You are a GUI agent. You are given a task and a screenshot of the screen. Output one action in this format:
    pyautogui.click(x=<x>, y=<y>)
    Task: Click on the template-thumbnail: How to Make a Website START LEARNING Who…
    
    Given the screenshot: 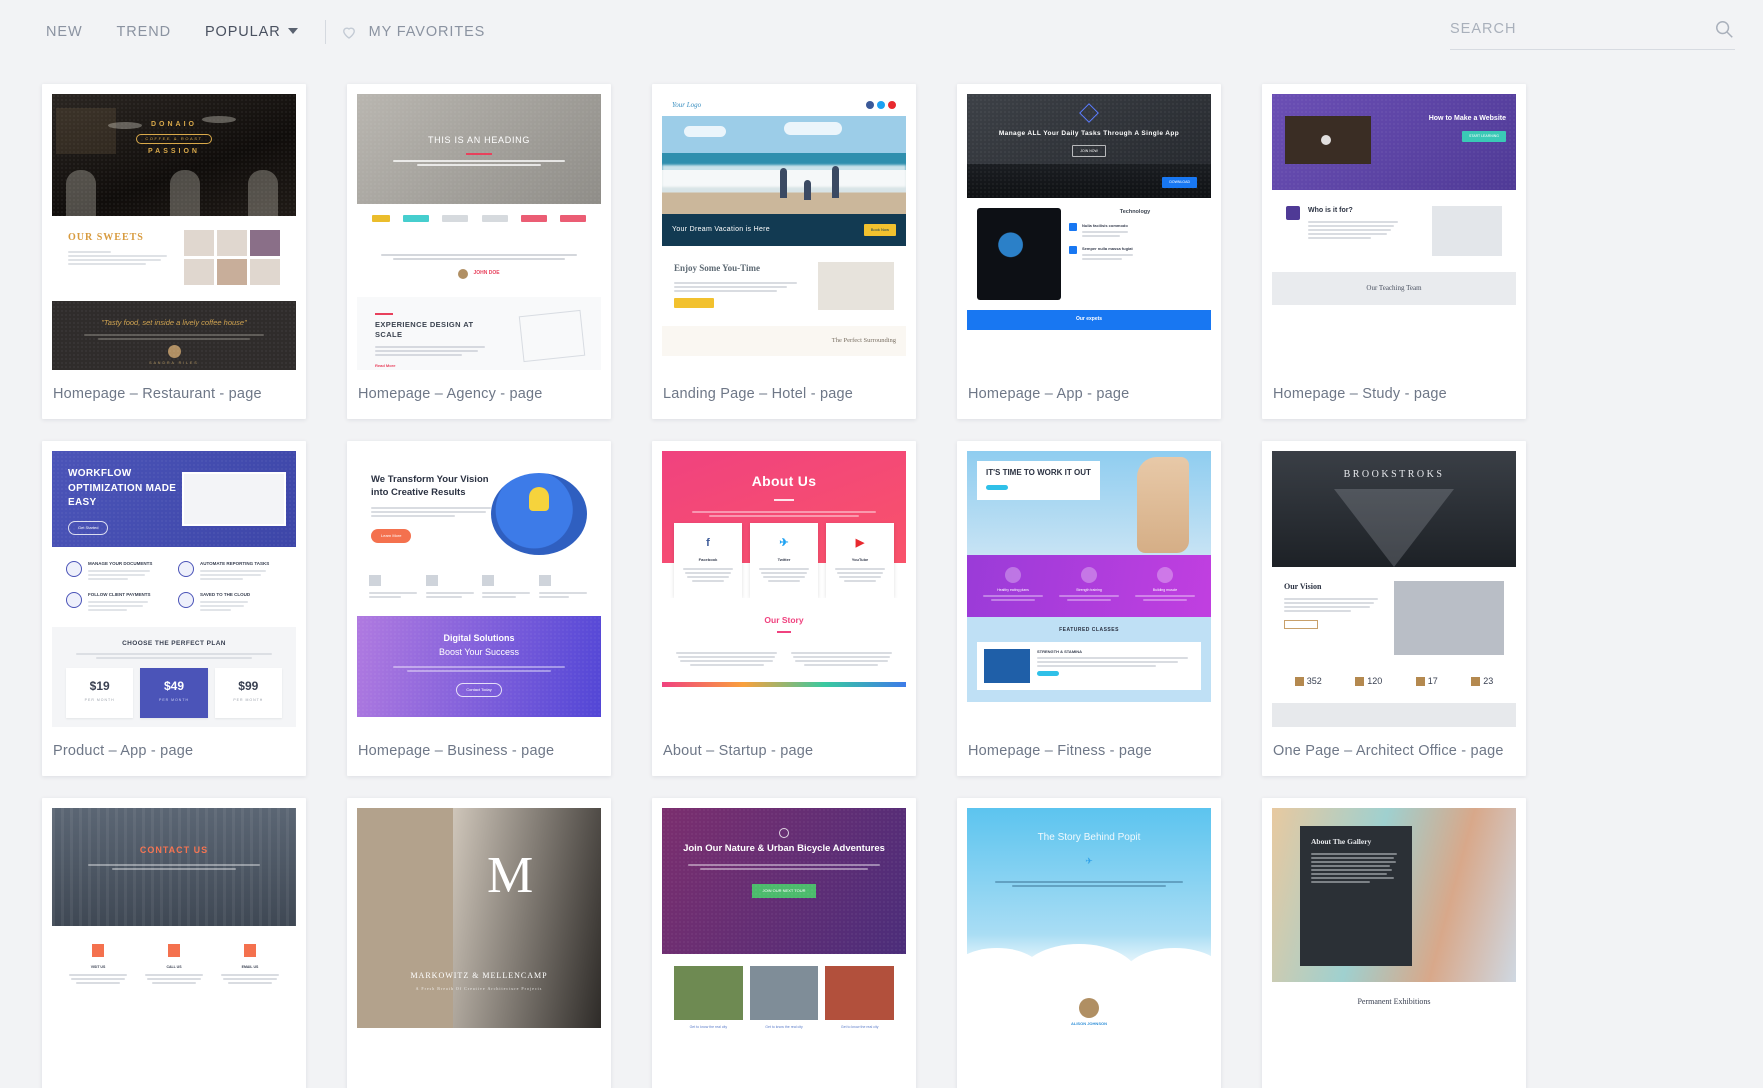 What is the action you would take?
    pyautogui.click(x=1394, y=232)
    